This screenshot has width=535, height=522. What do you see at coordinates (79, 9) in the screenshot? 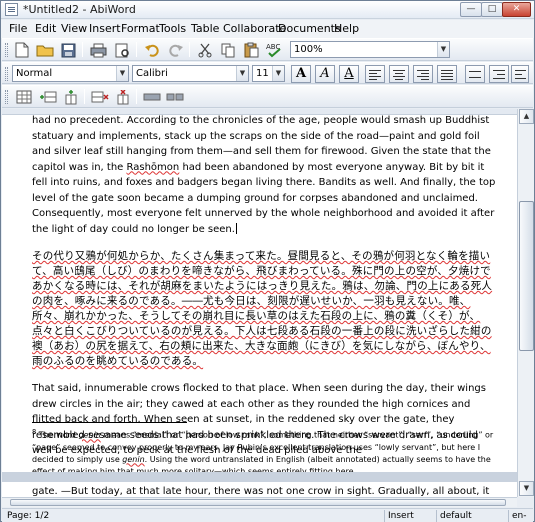
I see `window-title: *Untitled2 - AbiWord` at bounding box center [79, 9].